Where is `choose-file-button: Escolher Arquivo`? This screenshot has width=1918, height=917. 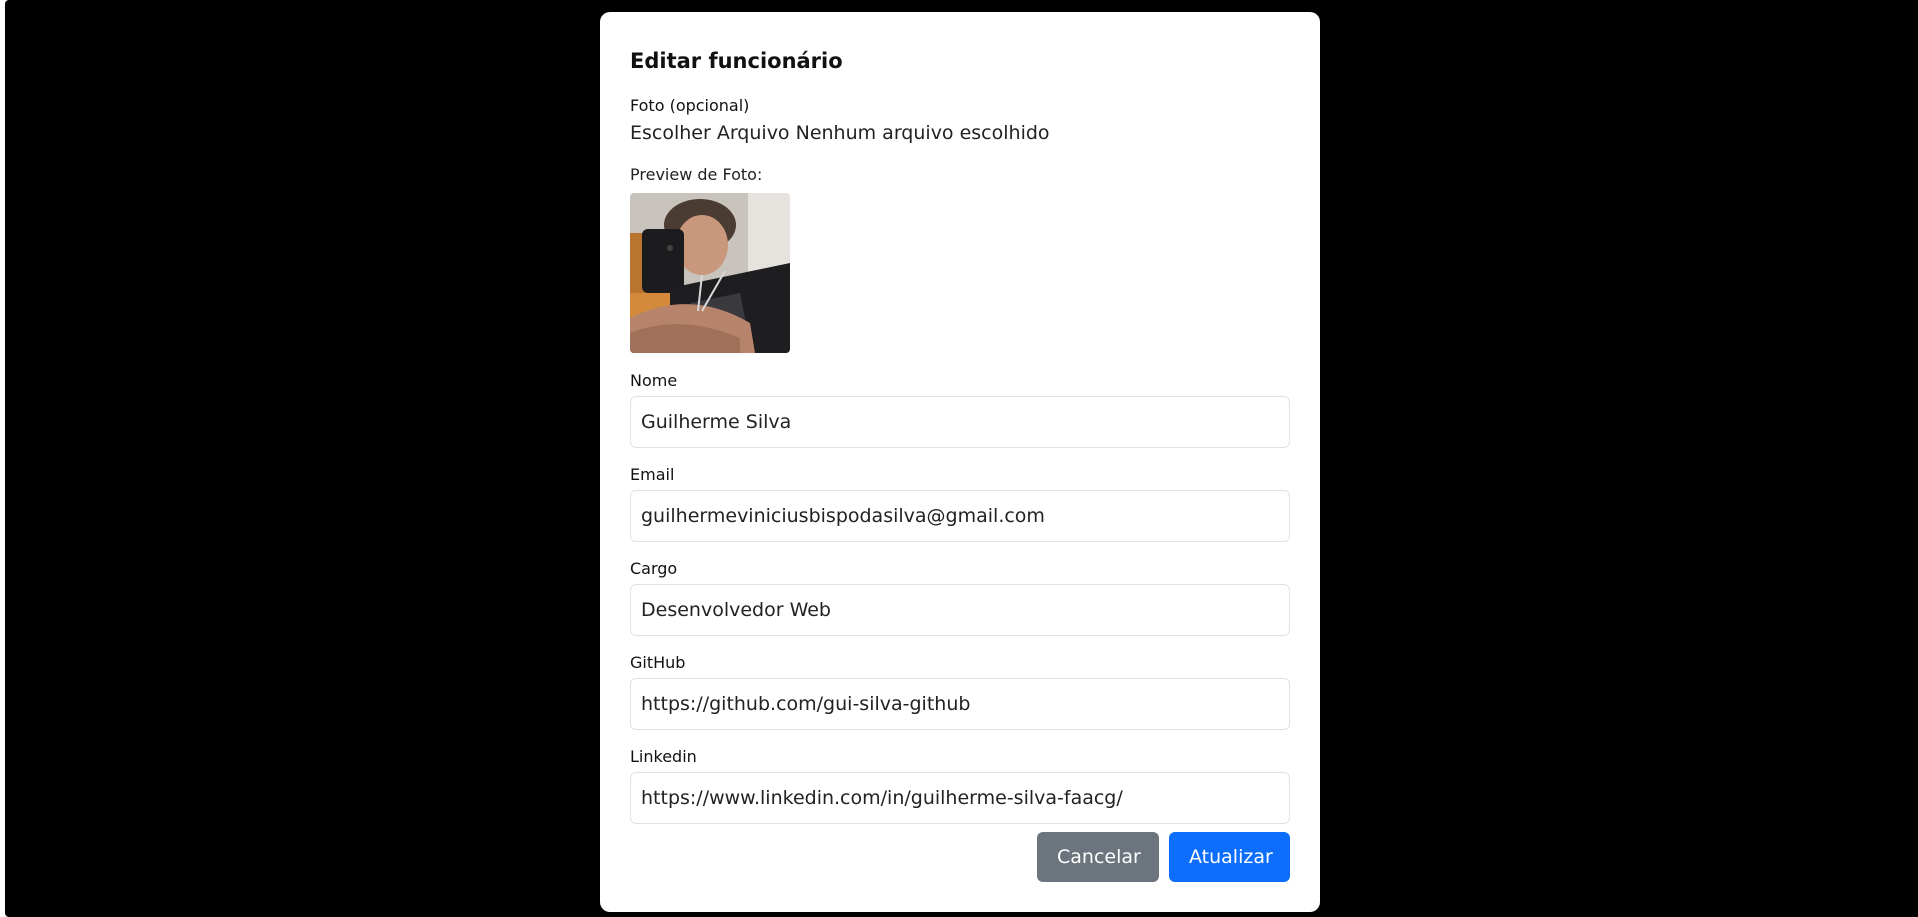
choose-file-button: Escolher Arquivo is located at coordinates (710, 133).